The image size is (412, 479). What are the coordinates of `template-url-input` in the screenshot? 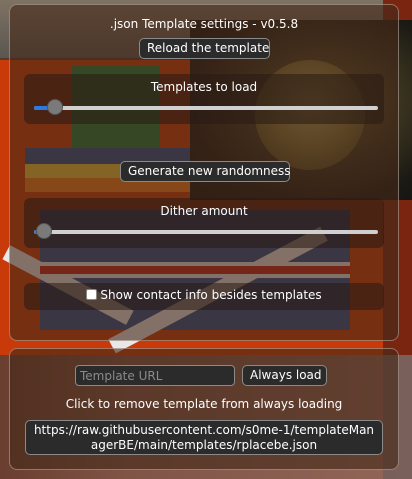 It's located at (155, 375).